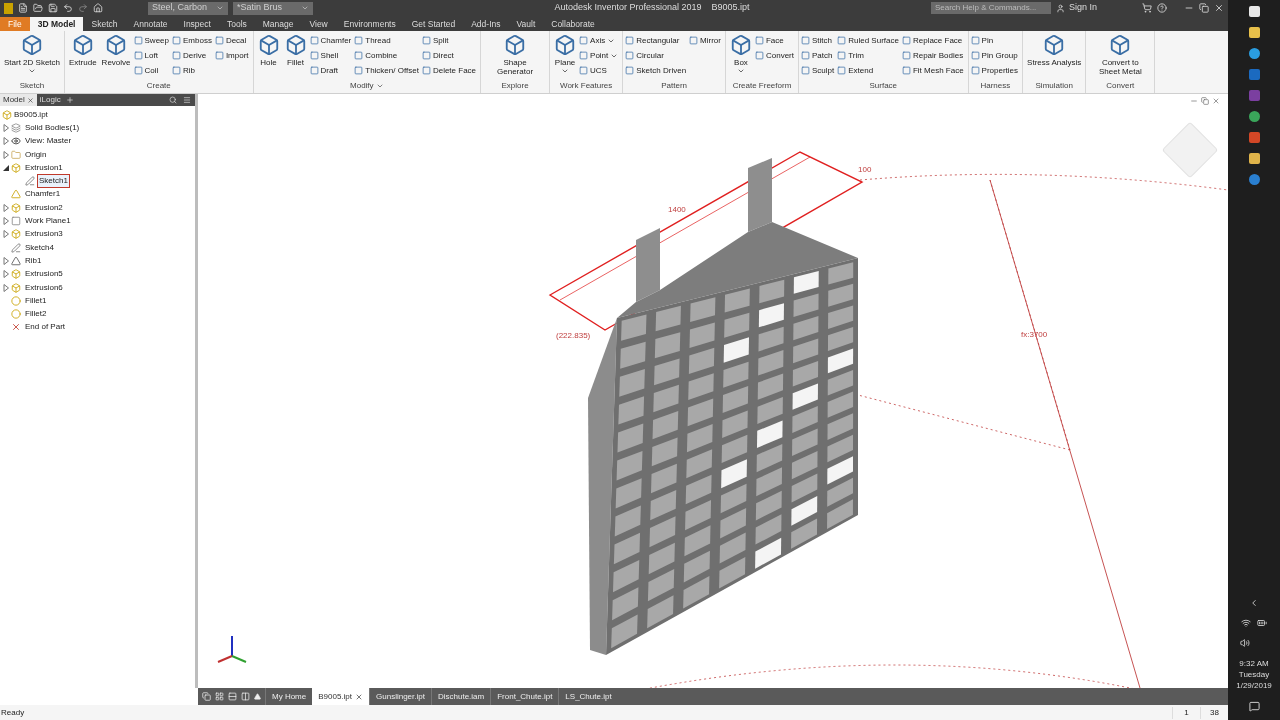  I want to click on new-file-icon, so click(23, 8).